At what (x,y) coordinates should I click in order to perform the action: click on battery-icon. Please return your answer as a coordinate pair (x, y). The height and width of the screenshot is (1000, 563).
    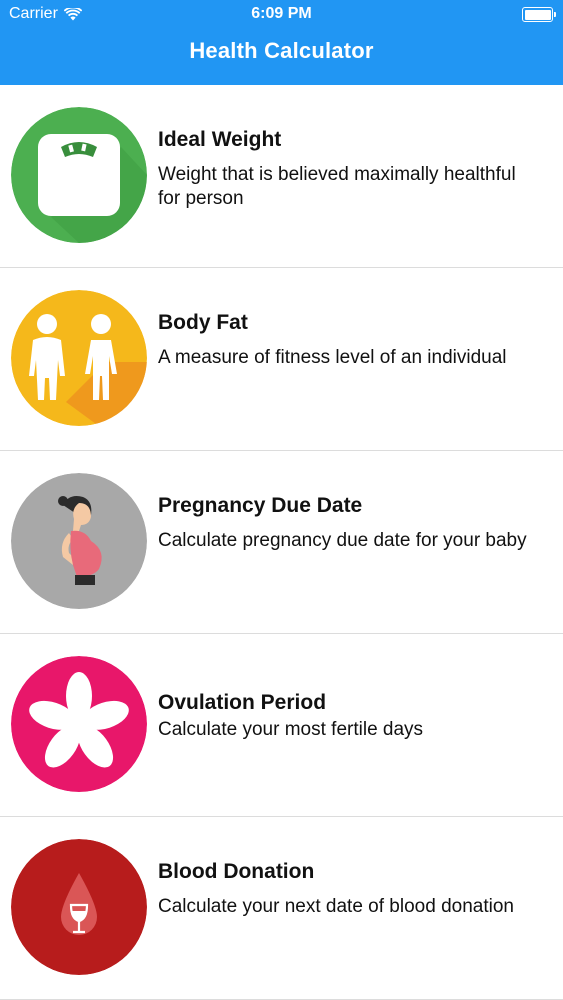
    Looking at the image, I should click on (539, 14).